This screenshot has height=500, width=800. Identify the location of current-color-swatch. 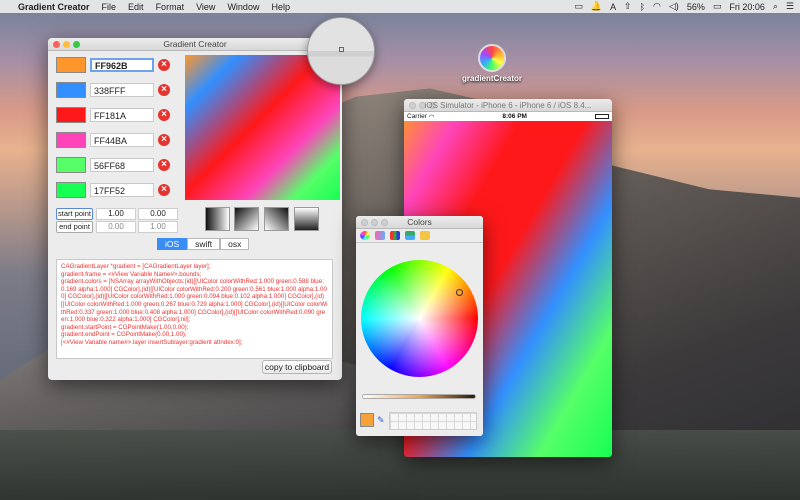
(367, 420).